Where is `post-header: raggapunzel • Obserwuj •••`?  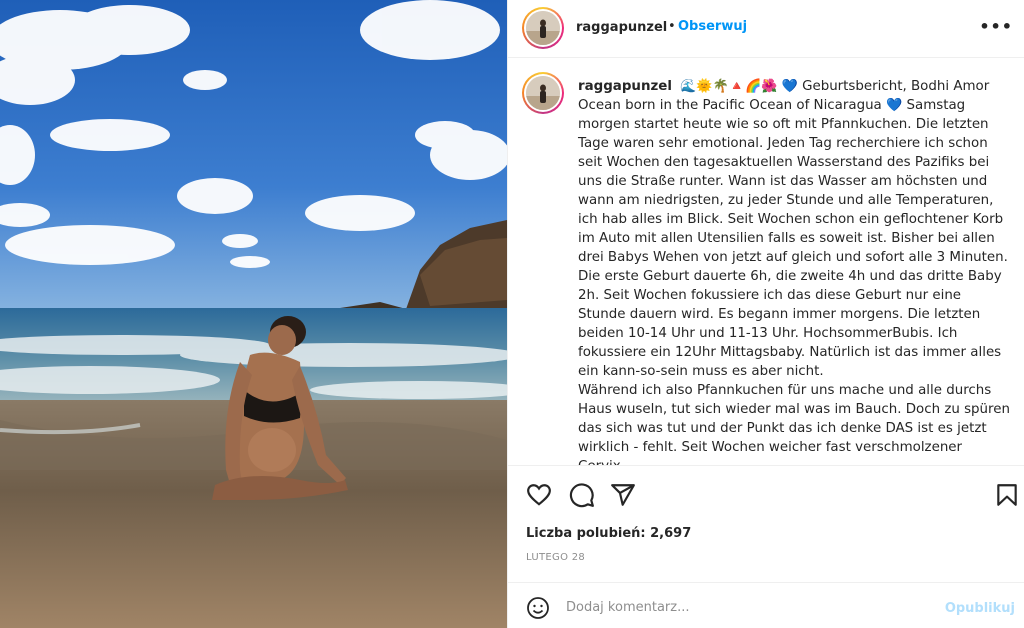
post-header: raggapunzel • Obserwuj ••• is located at coordinates (766, 29).